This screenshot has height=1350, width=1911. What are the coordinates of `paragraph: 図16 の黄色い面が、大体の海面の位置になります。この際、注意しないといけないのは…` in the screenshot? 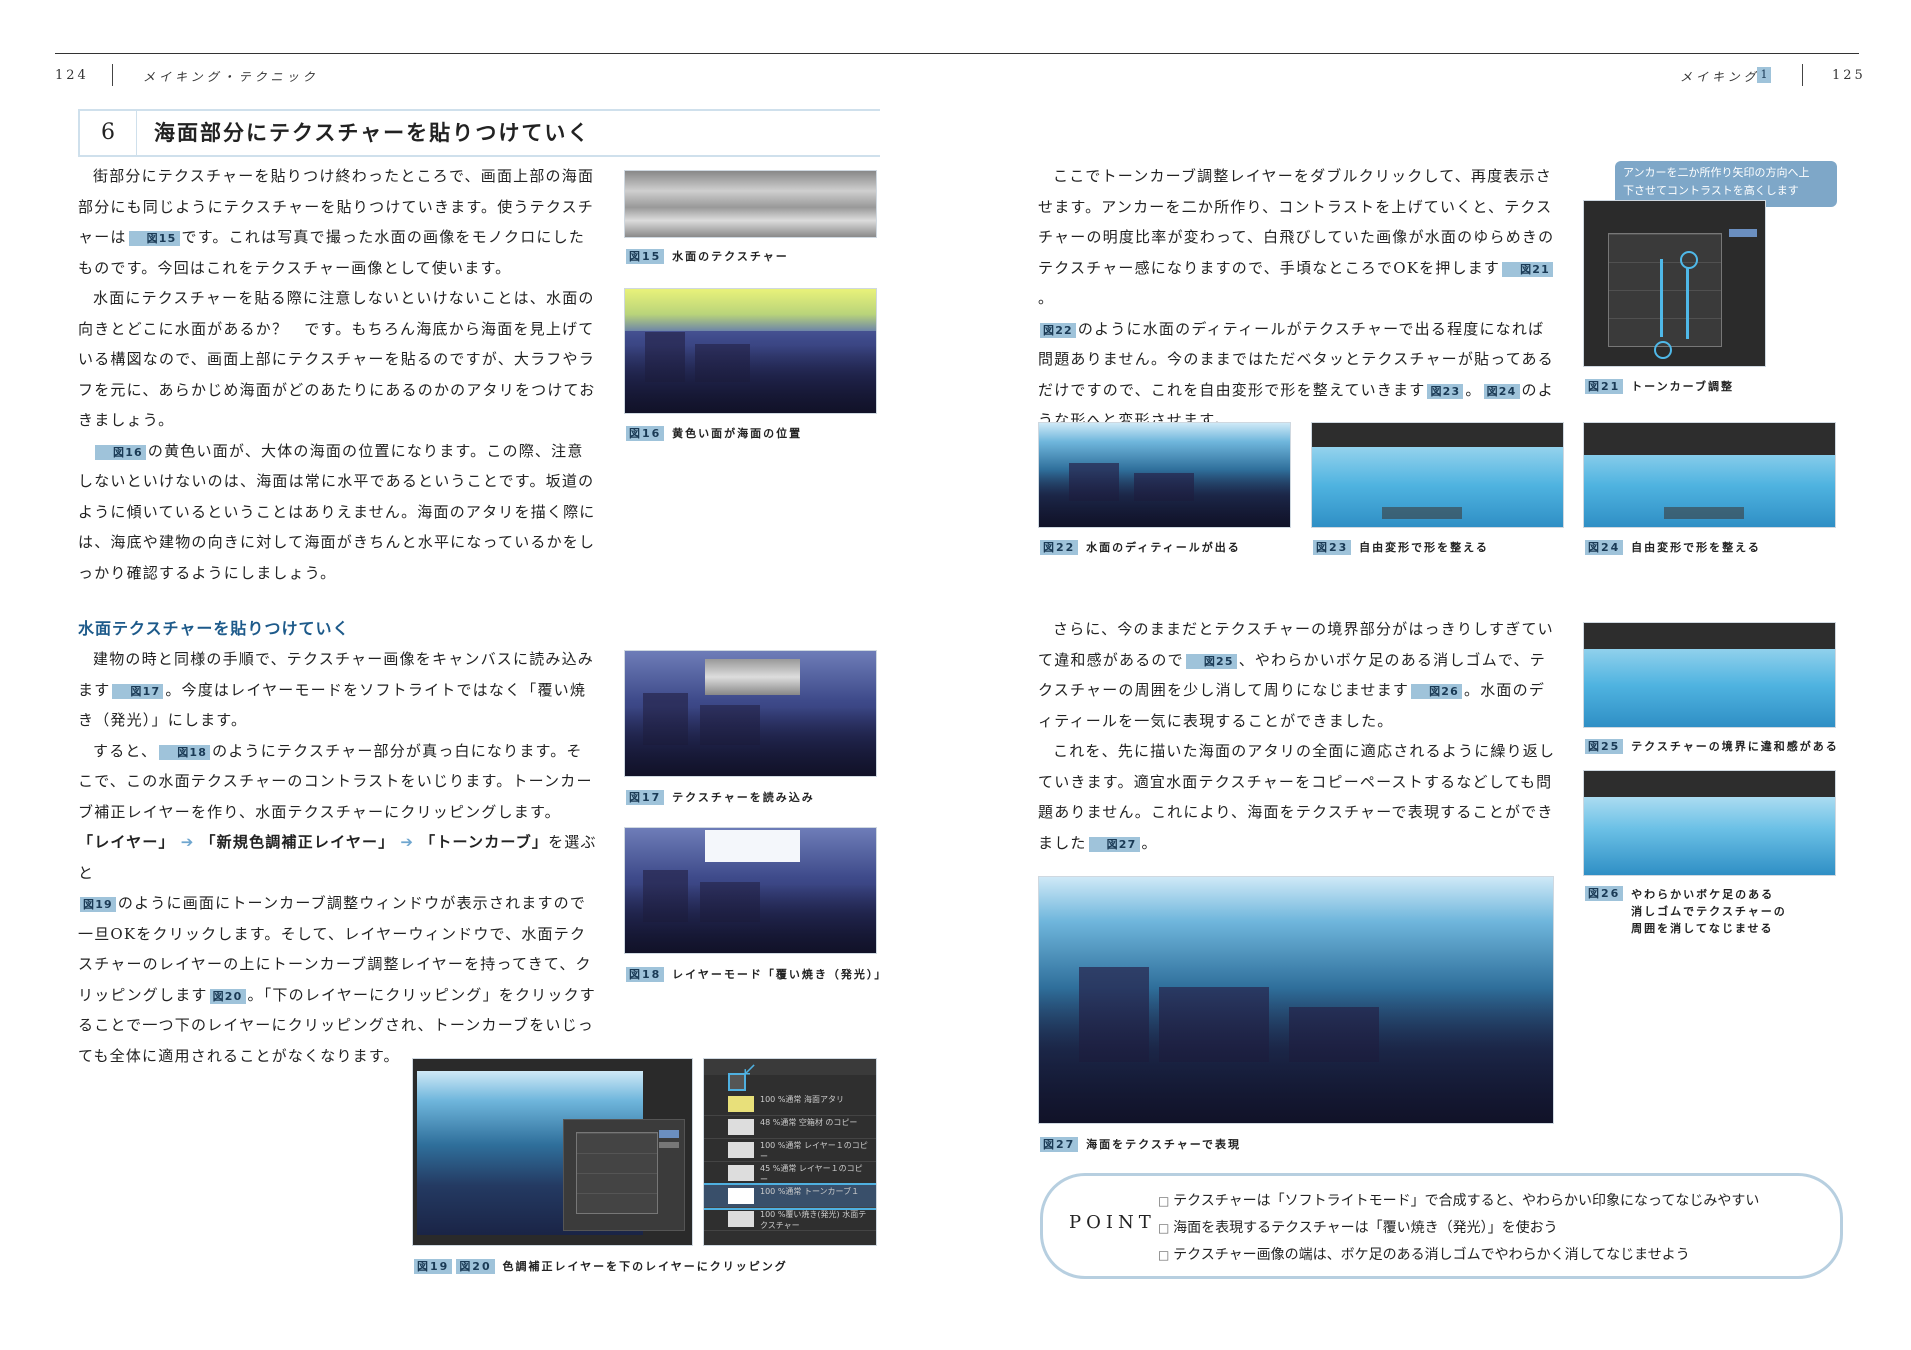 It's located at (337, 511).